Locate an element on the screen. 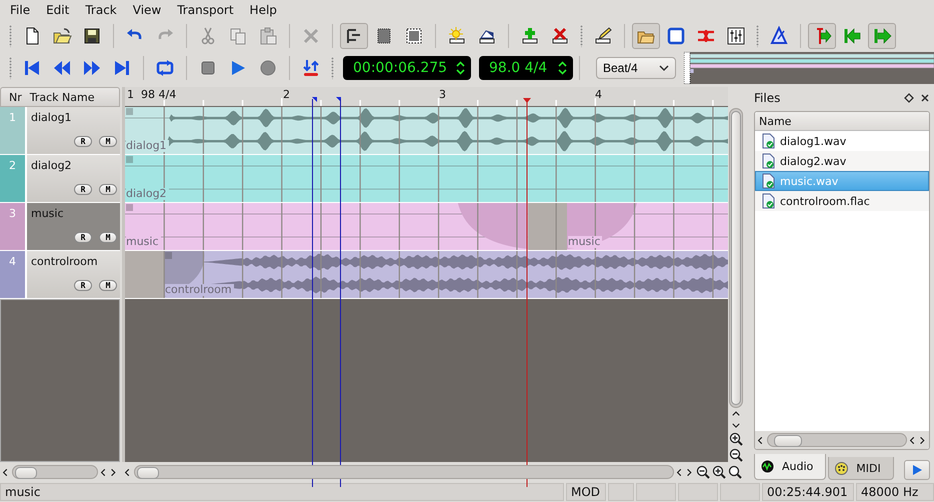  time-display: 00:00:06.275 is located at coordinates (407, 68).